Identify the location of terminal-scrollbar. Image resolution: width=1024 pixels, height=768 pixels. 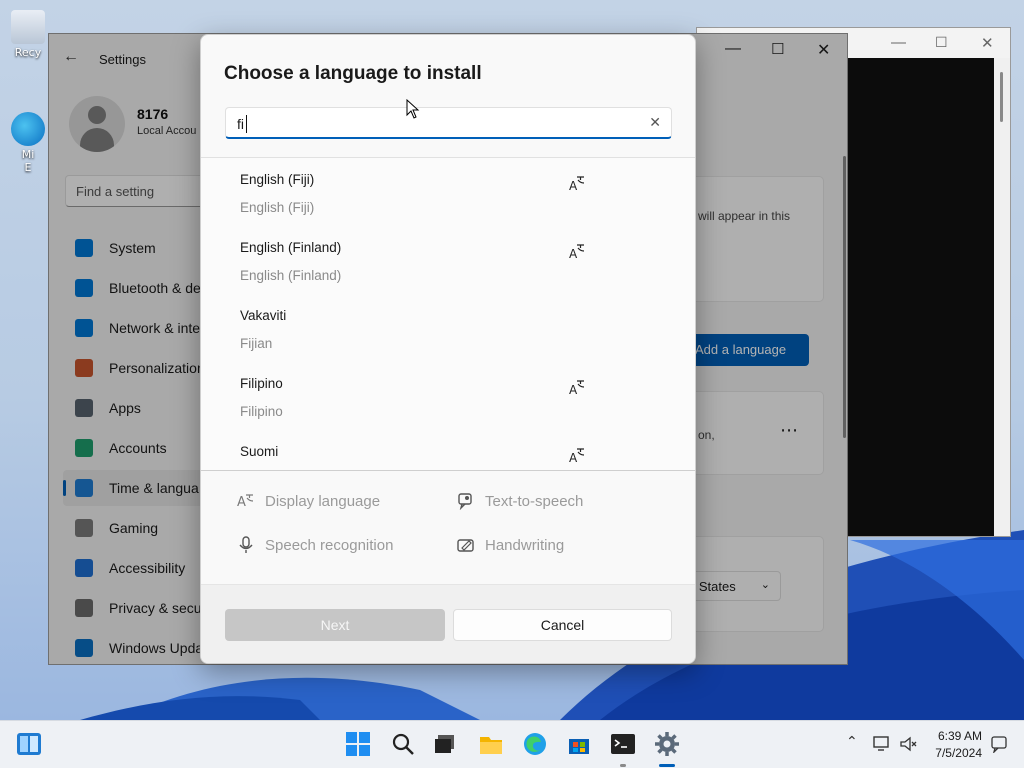
(1002, 297).